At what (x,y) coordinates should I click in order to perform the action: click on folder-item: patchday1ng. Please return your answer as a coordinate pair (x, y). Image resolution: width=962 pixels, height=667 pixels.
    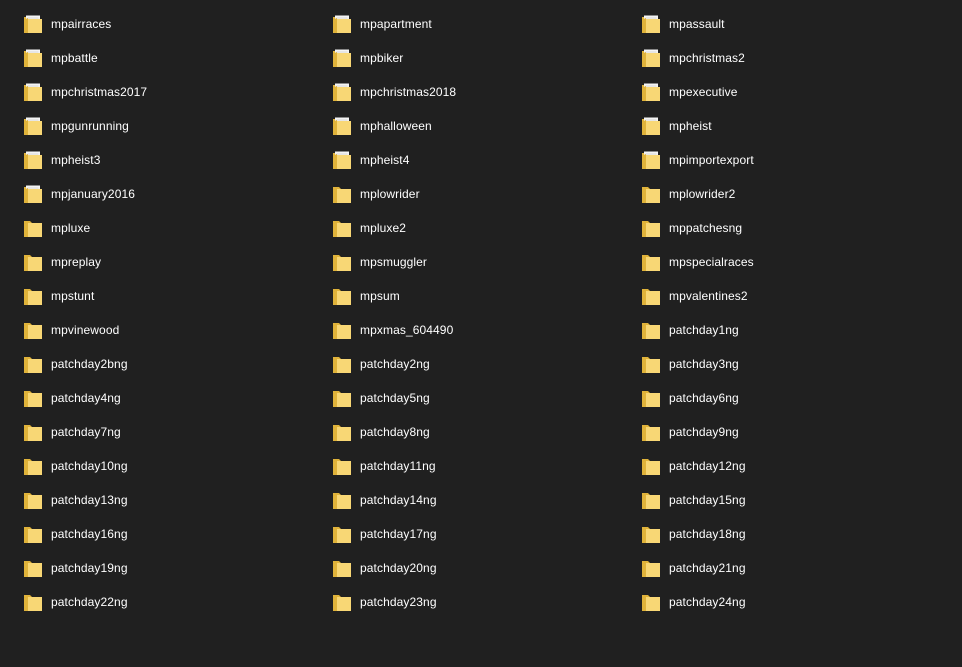
    Looking at the image, I should click on (790, 330).